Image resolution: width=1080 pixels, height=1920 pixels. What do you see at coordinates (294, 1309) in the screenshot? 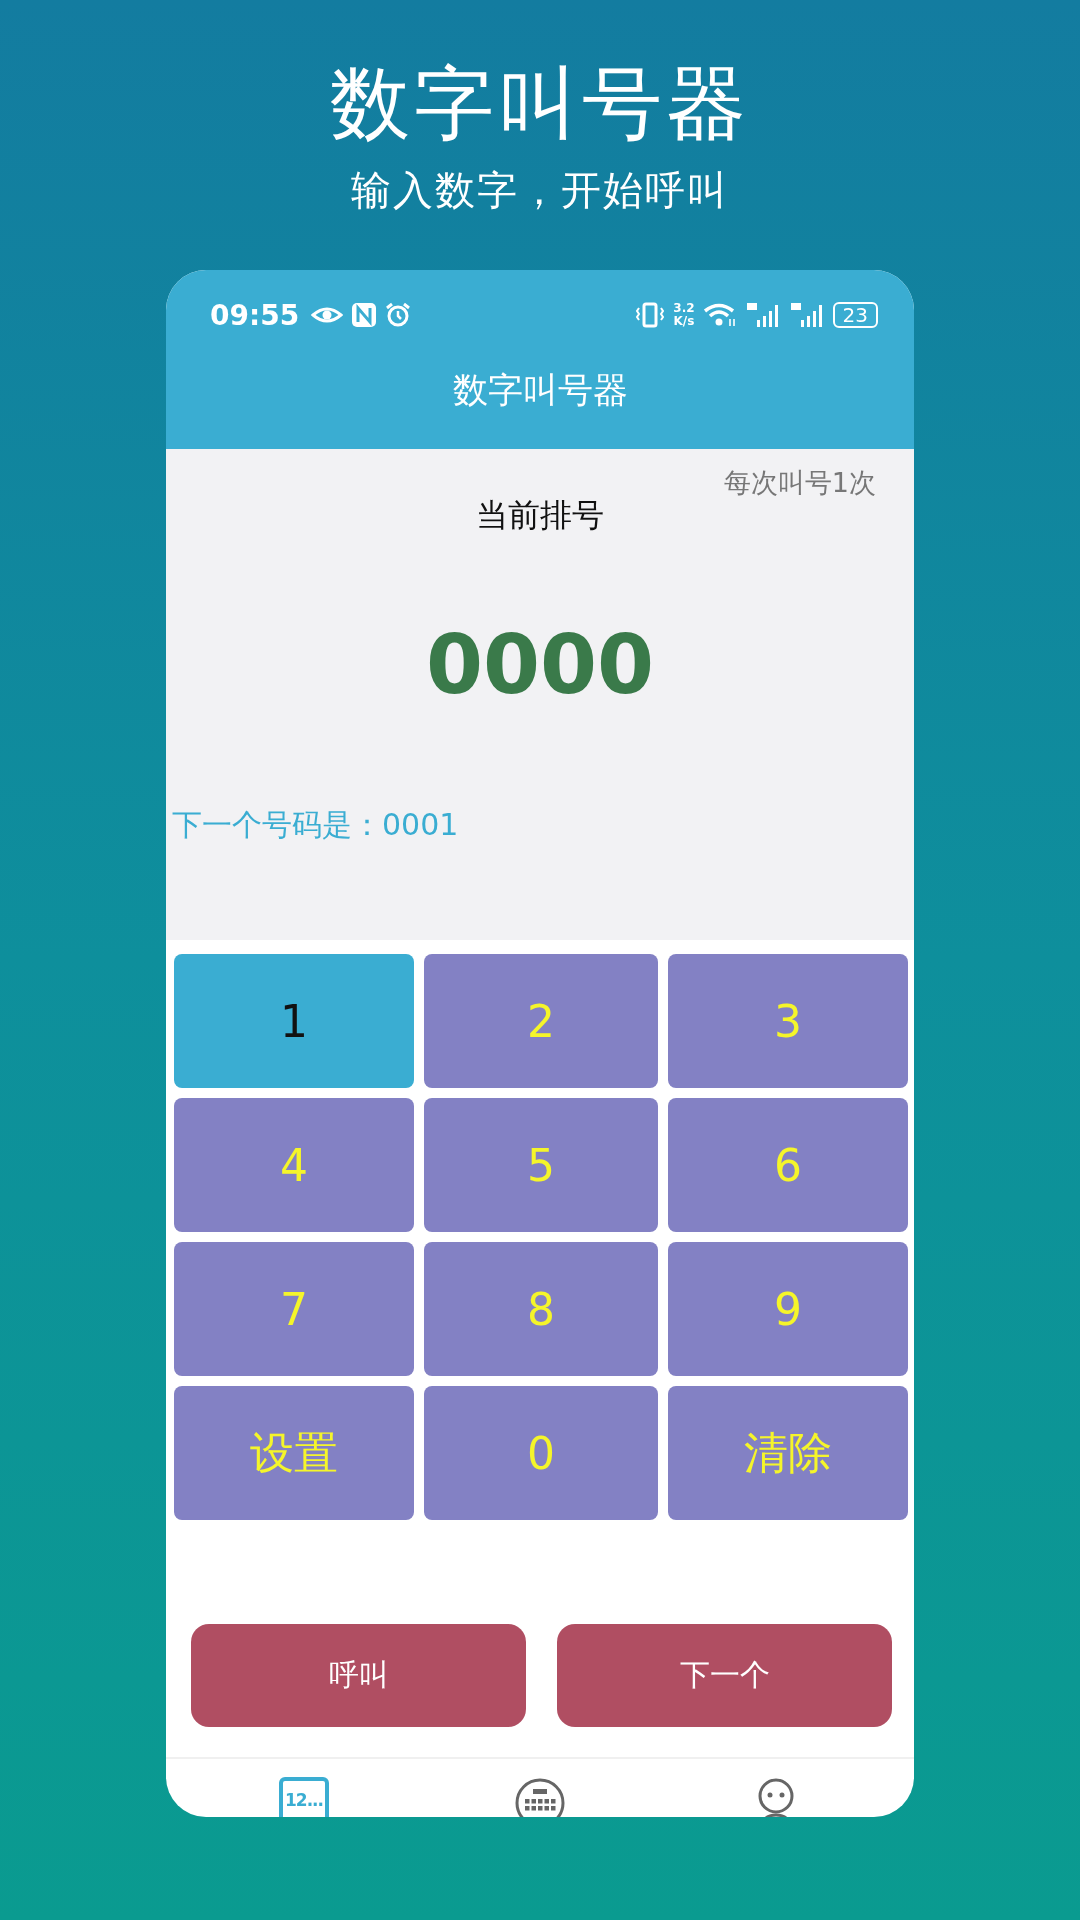
I see `keypad-key: 7` at bounding box center [294, 1309].